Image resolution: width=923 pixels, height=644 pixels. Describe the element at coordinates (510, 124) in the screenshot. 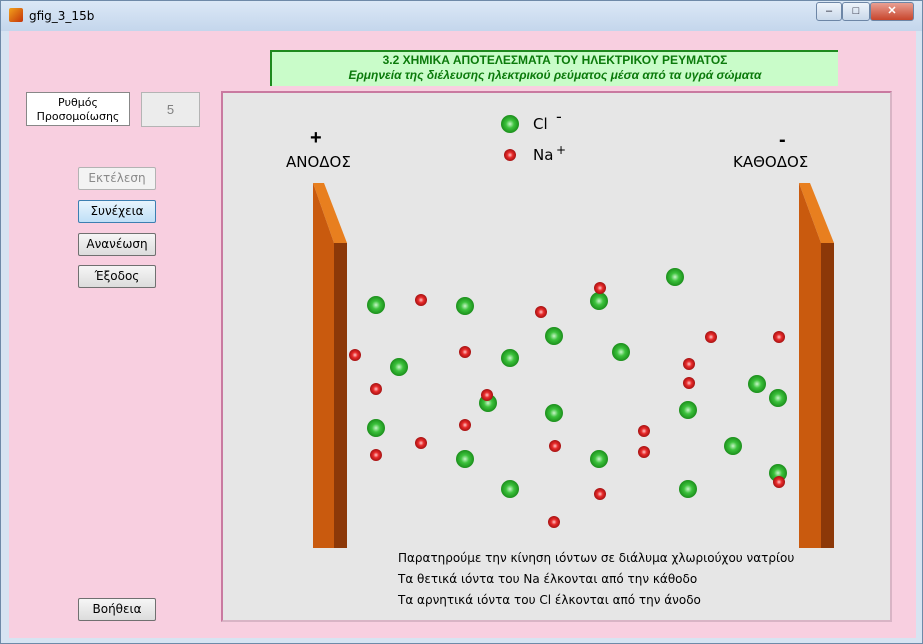

I see `legend-cl-marker` at that location.